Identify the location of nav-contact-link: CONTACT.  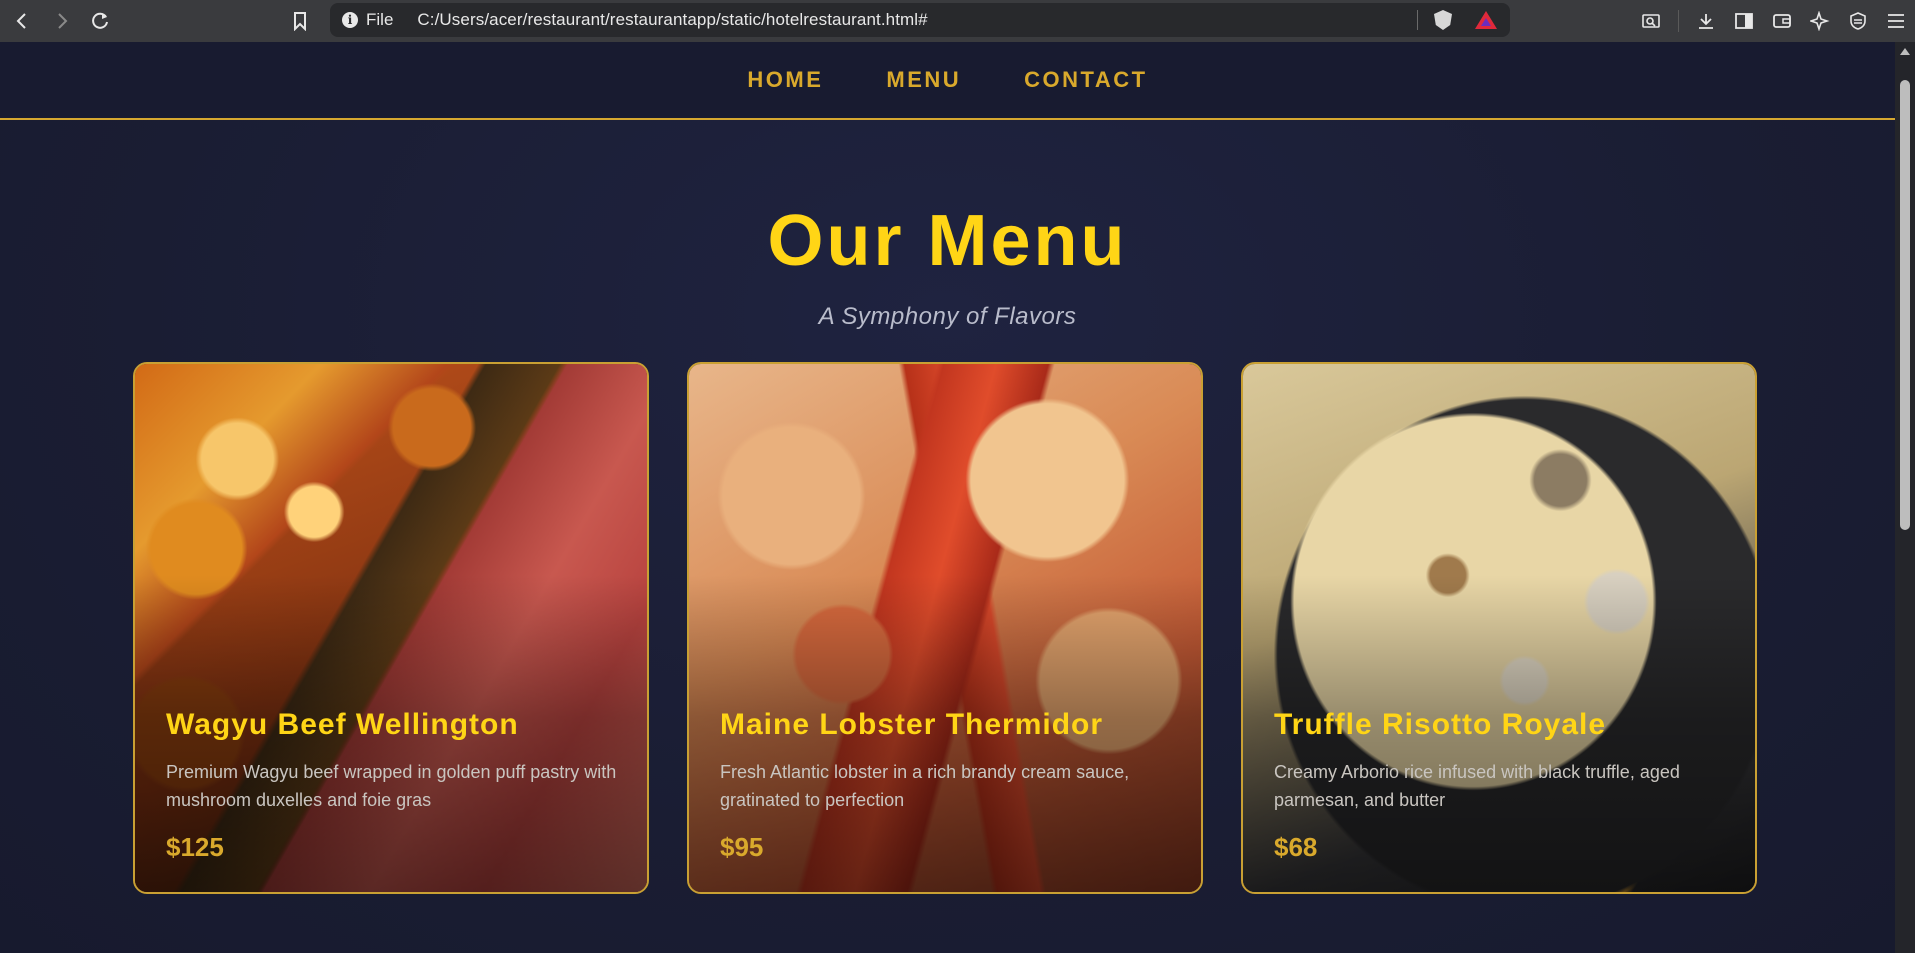
(1085, 80).